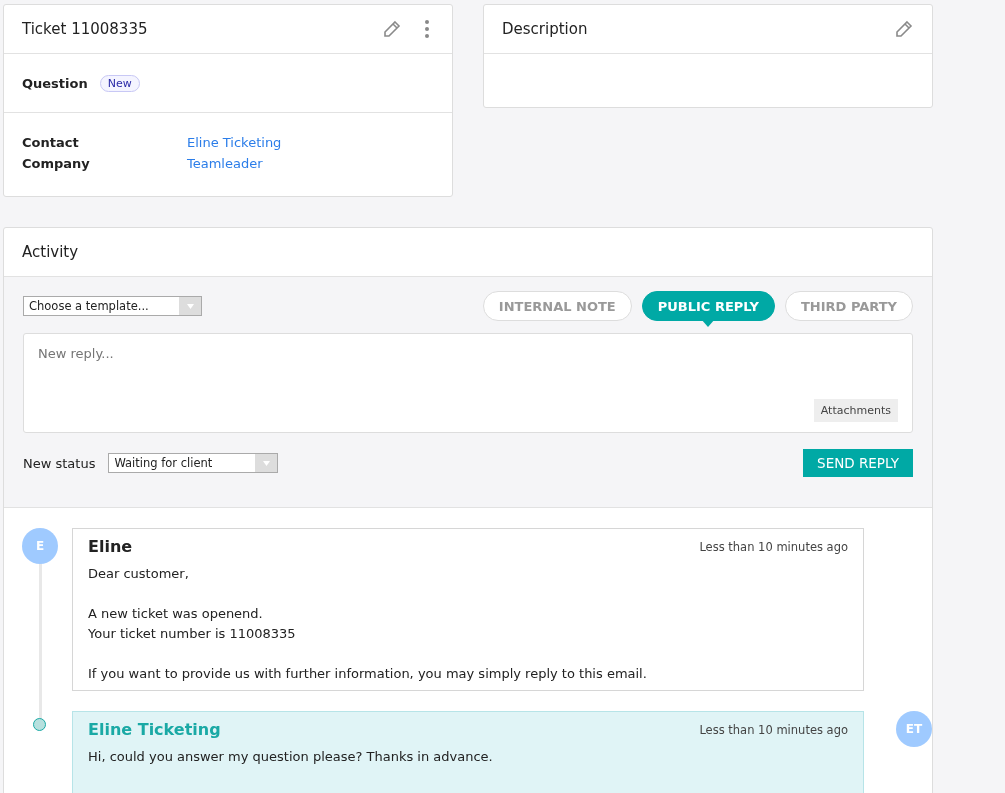  Describe the element at coordinates (914, 729) in the screenshot. I see `avatar: ET` at that location.